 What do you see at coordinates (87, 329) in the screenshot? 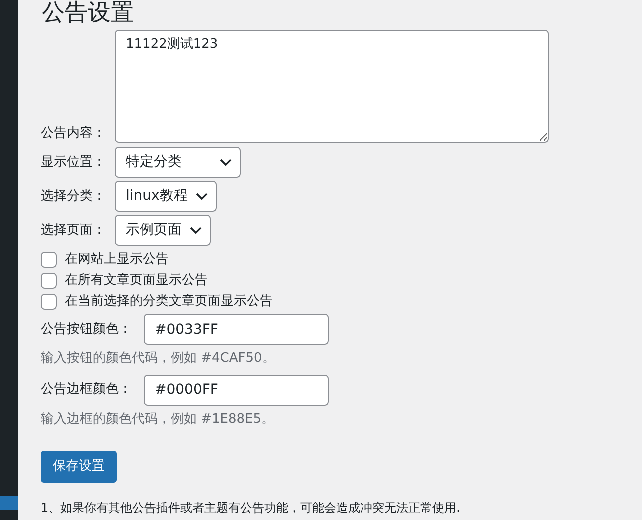
I see `field-label: 公告按钮颜色：` at bounding box center [87, 329].